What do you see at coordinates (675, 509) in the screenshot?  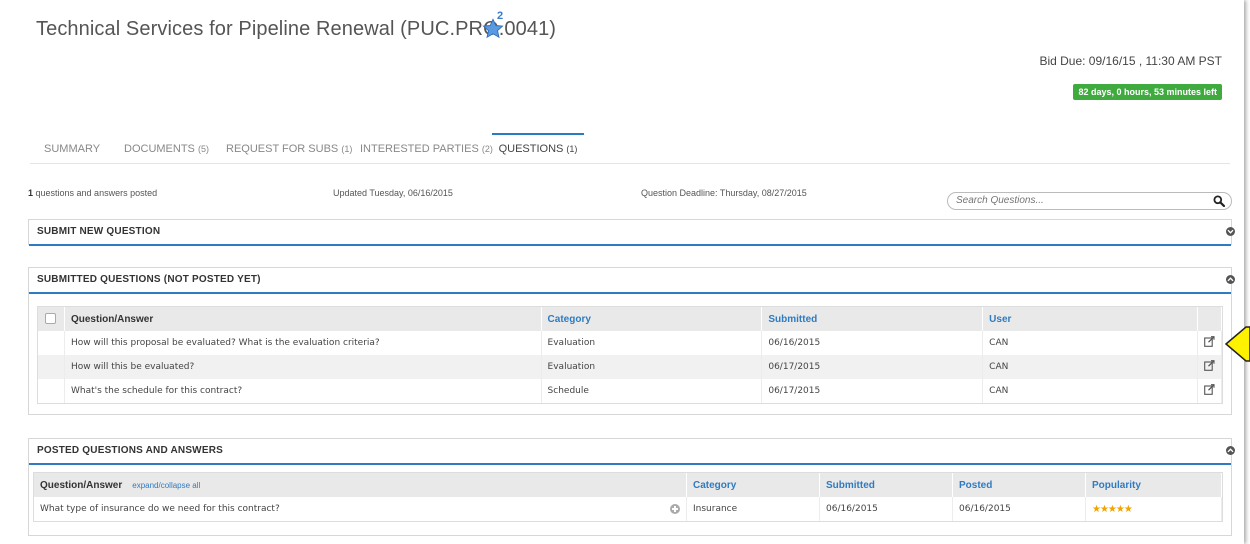 I see `plus-icon` at bounding box center [675, 509].